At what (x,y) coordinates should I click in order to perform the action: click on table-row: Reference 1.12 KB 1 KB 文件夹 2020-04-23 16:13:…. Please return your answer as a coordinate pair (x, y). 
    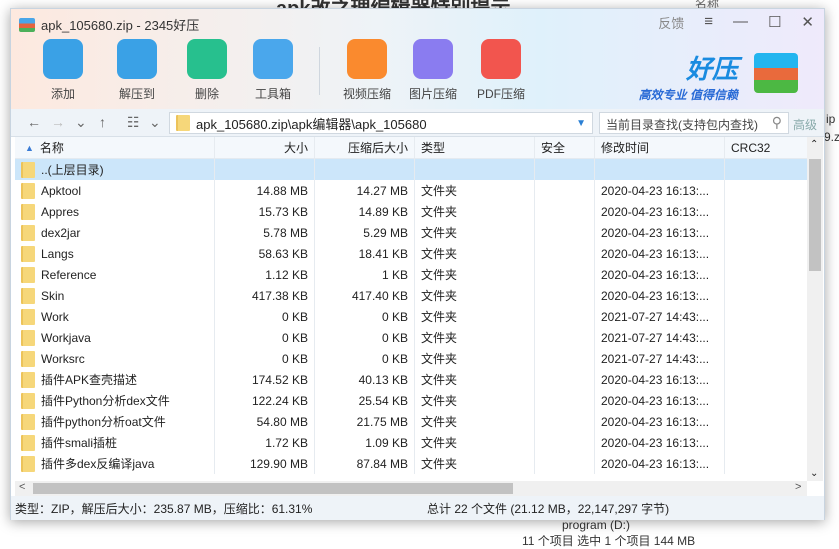
    Looking at the image, I should click on (411, 274).